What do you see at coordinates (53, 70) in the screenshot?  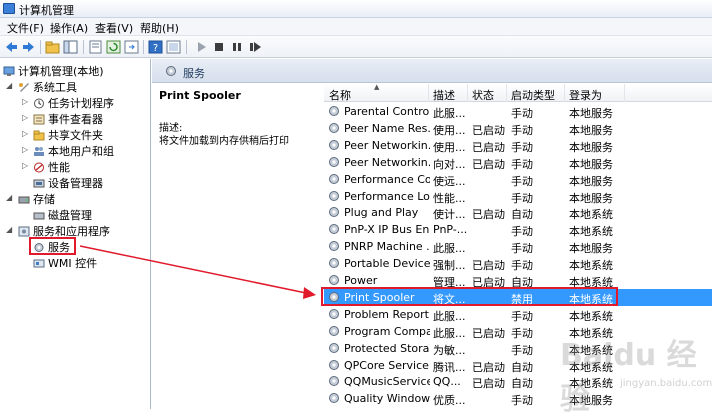 I see `tree-item-root: 计算机管理(本地)` at bounding box center [53, 70].